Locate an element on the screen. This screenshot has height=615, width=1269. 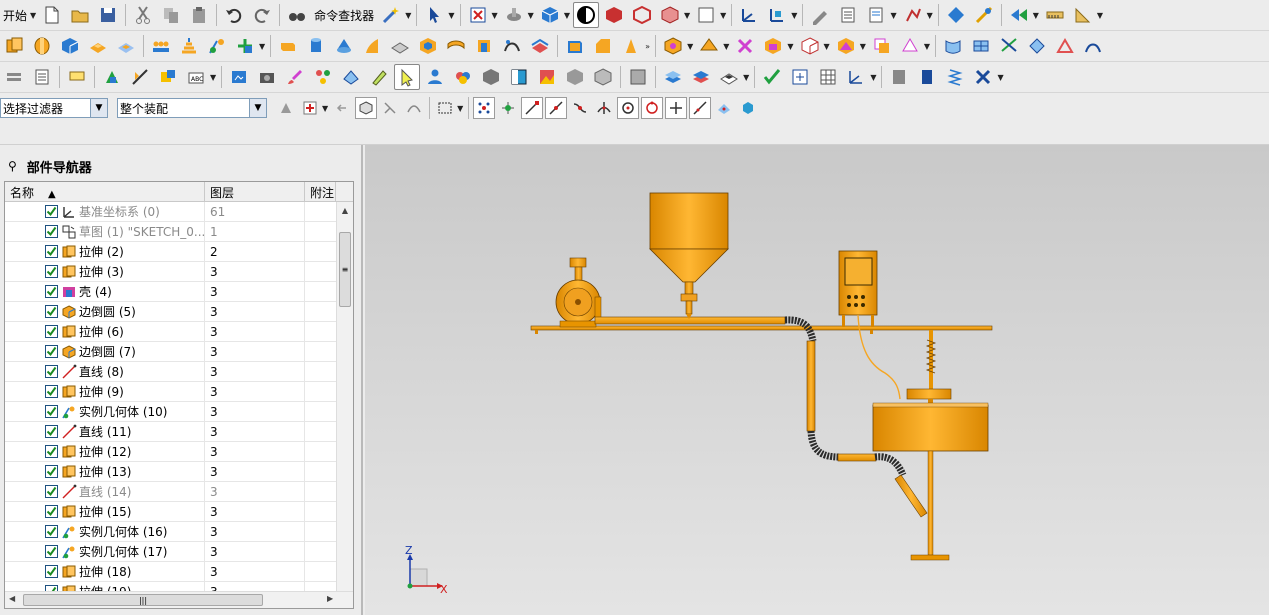
hollow-icon is located at coordinates (428, 46).